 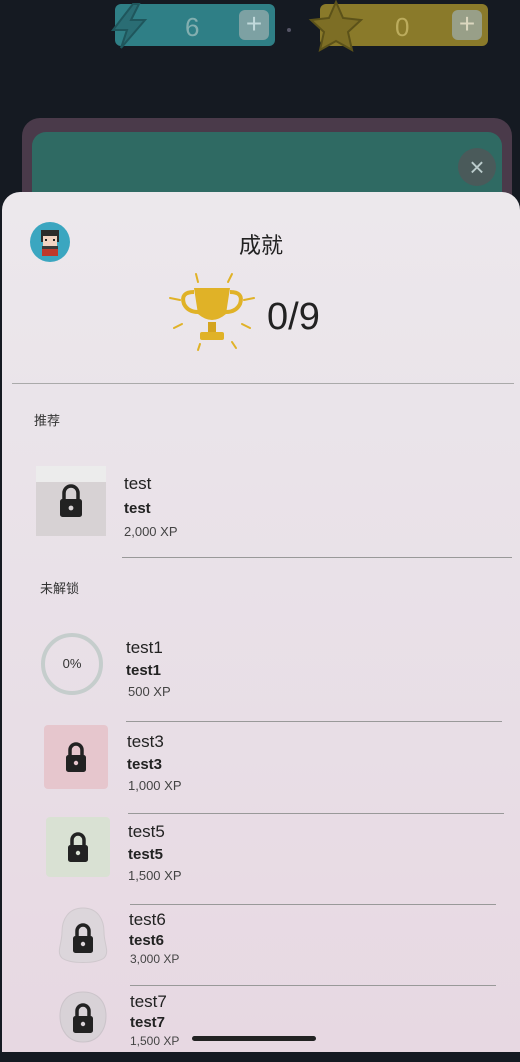 What do you see at coordinates (144, 647) in the screenshot?
I see `achievement-name: test1` at bounding box center [144, 647].